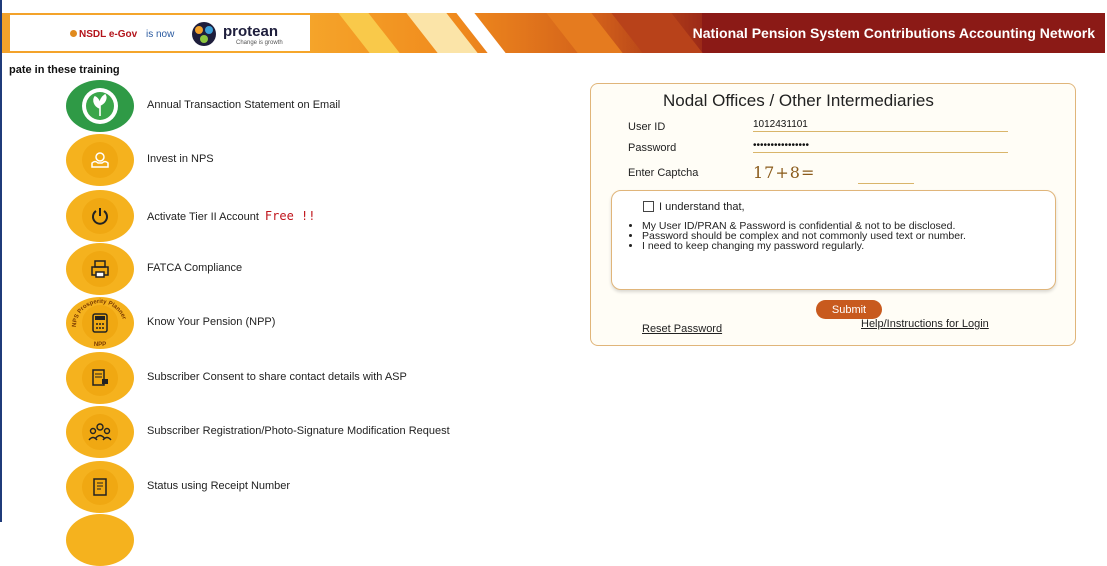 This screenshot has width=1107, height=566. Describe the element at coordinates (259, 43) in the screenshot. I see `protean-tagline: Change is growth` at that location.